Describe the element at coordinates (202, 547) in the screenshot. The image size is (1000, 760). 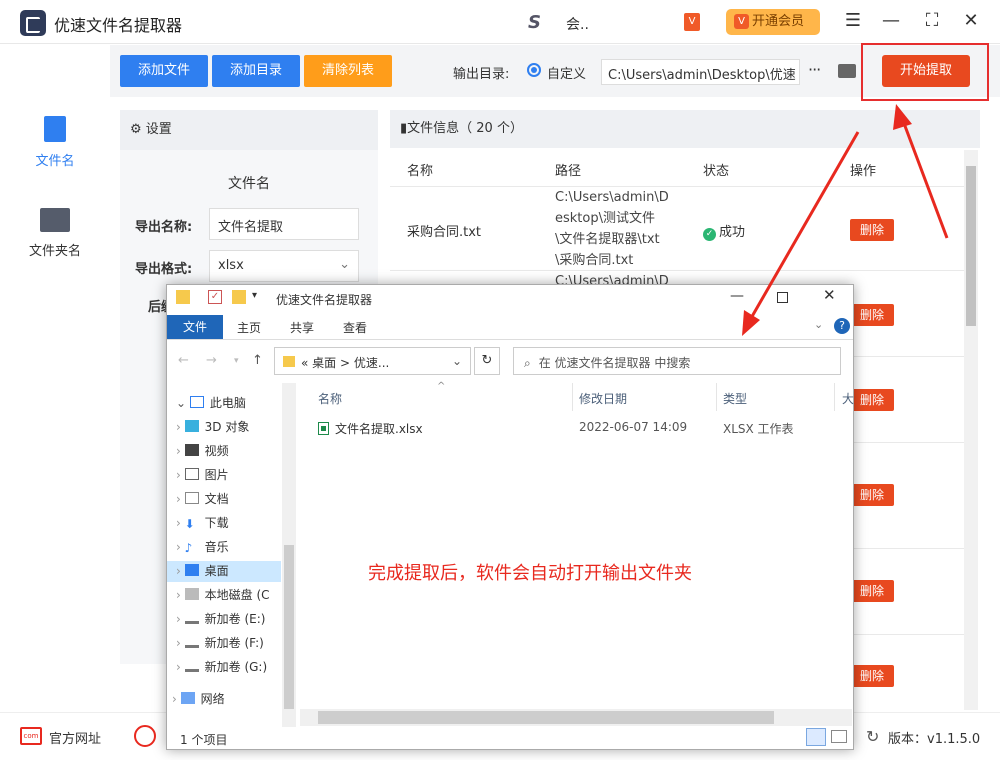
I see `tree-item-music: › ♪ 音乐` at that location.